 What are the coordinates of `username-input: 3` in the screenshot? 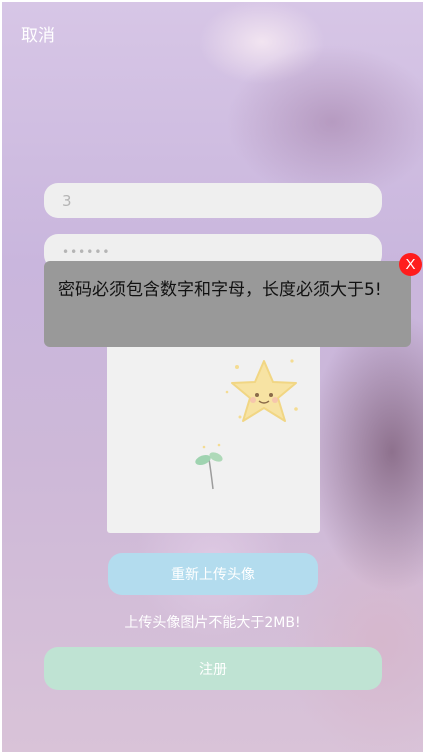 It's located at (213, 200).